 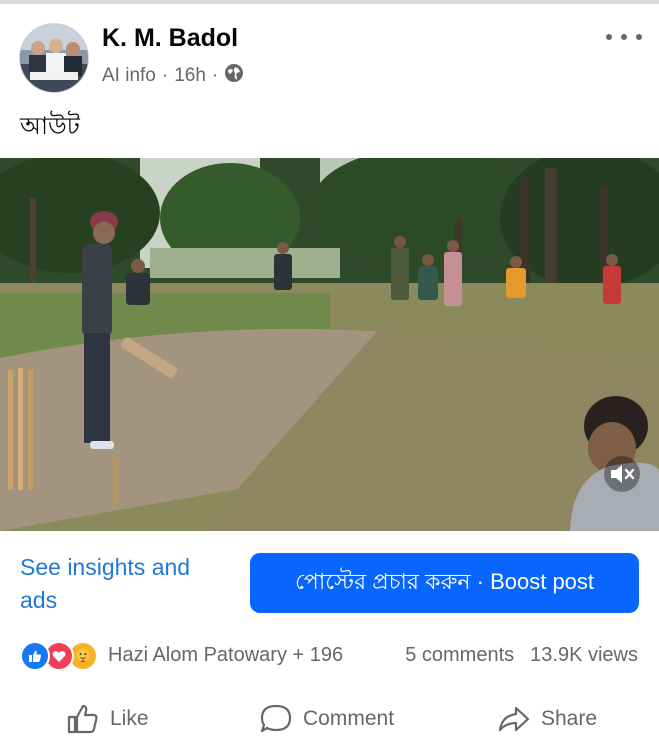 What do you see at coordinates (459, 655) in the screenshot?
I see `comments-count: 5 comments` at bounding box center [459, 655].